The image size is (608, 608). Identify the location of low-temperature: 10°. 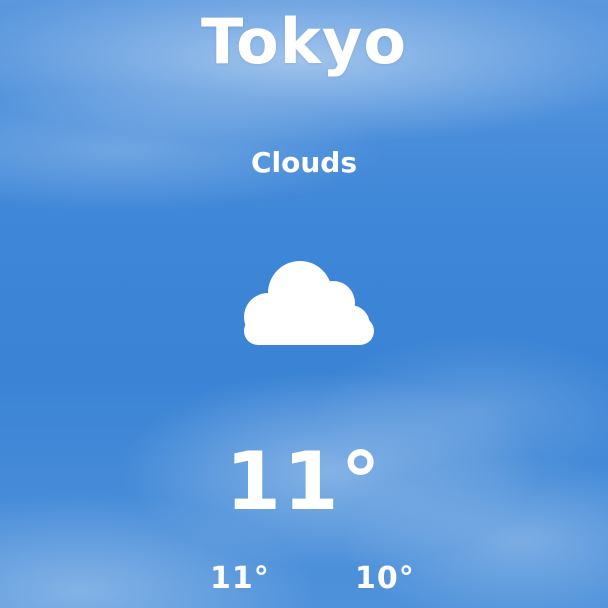
(385, 578).